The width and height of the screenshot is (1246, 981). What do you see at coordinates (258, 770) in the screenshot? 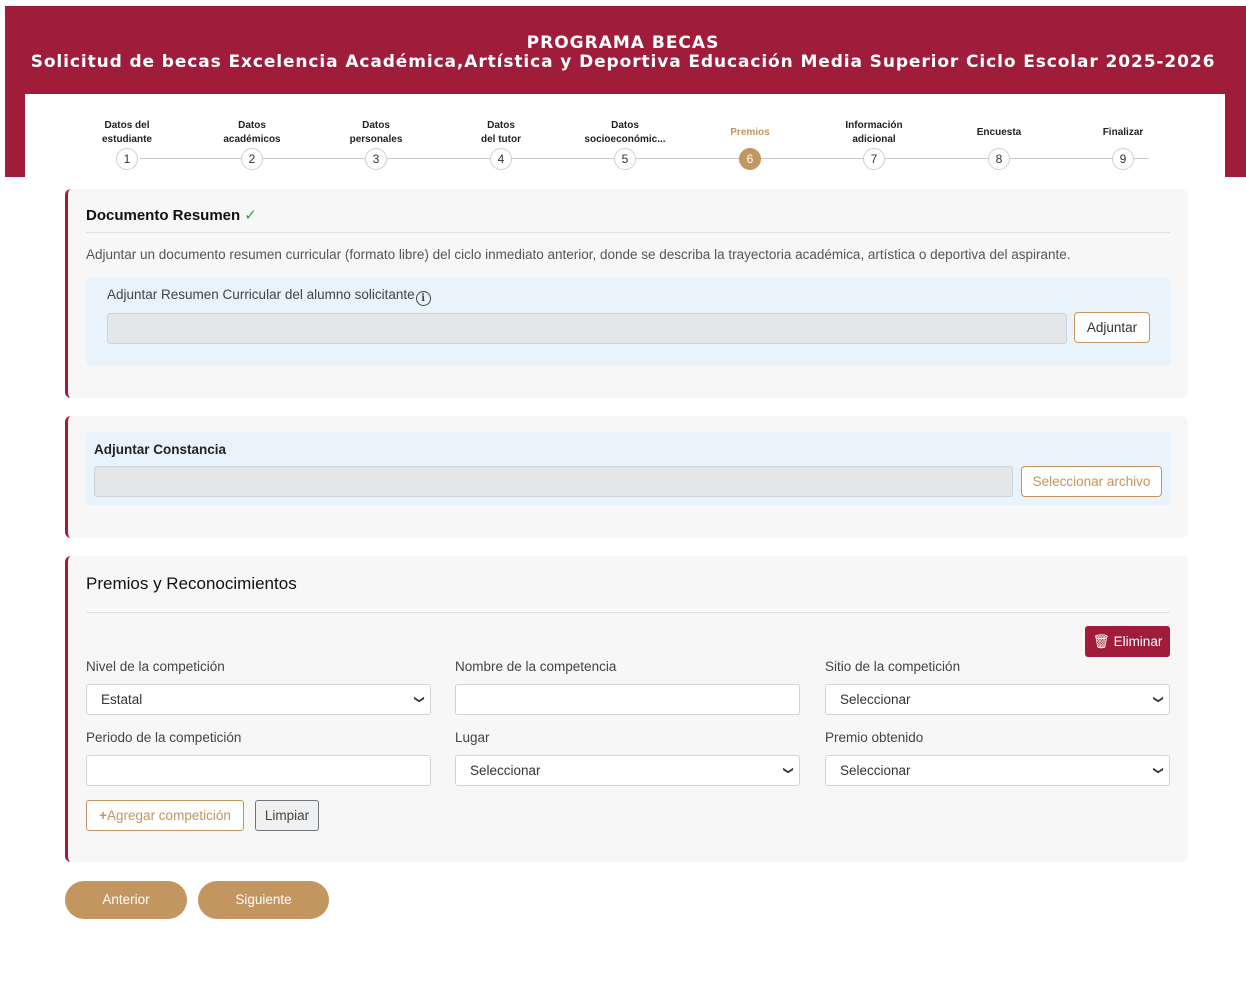
I see `periodo-input` at bounding box center [258, 770].